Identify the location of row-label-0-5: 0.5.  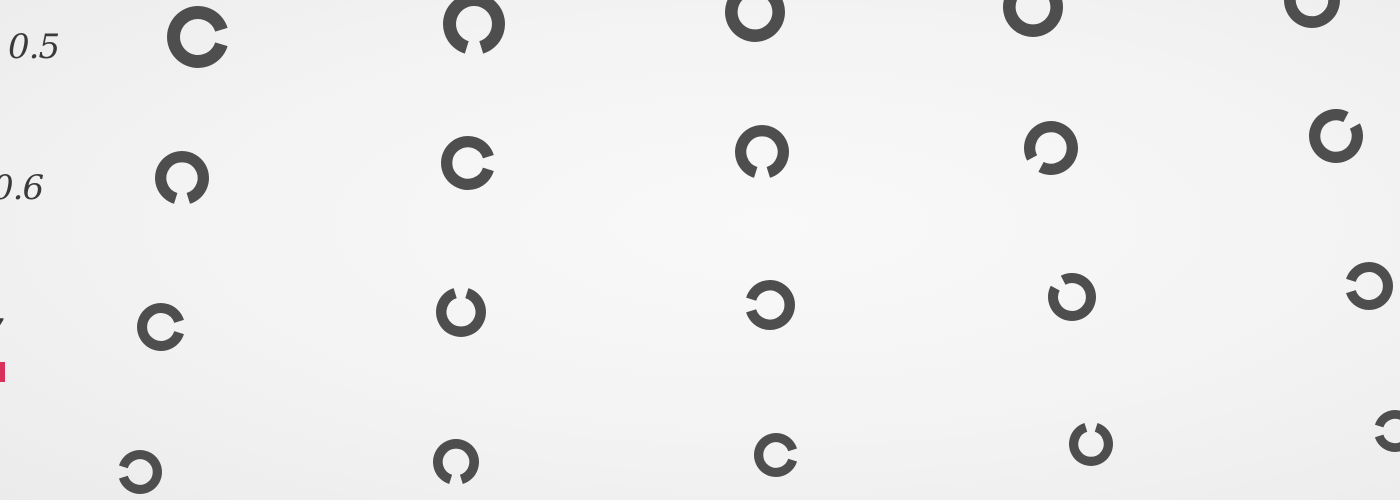
(34, 47).